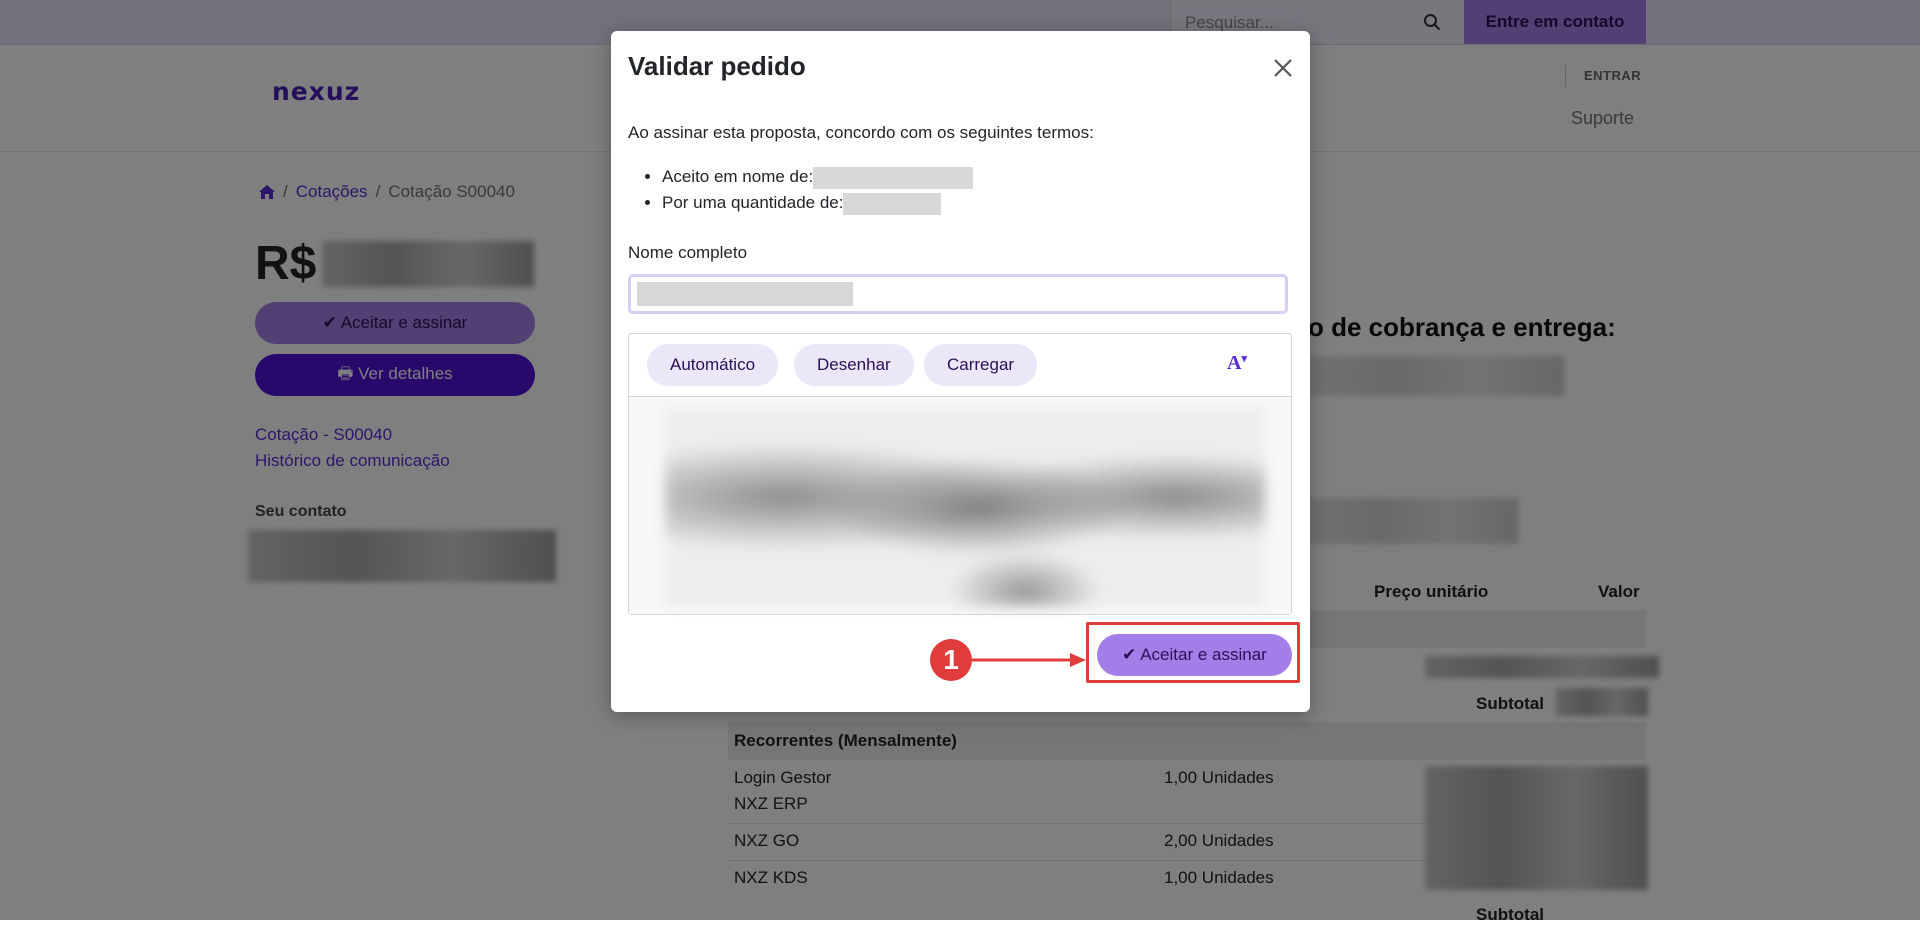  Describe the element at coordinates (753, 202) in the screenshot. I see `term-label: Por uma quantidade de:` at that location.